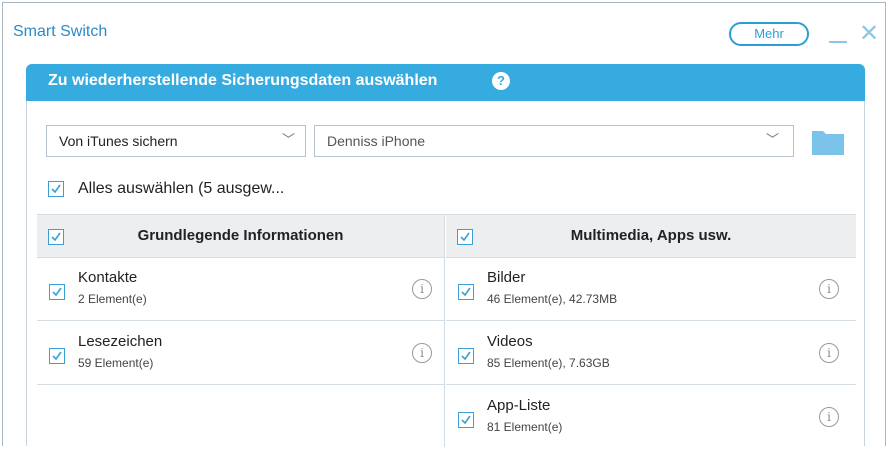 The width and height of the screenshot is (889, 449). Describe the element at coordinates (828, 142) in the screenshot. I see `folder-icon` at that location.